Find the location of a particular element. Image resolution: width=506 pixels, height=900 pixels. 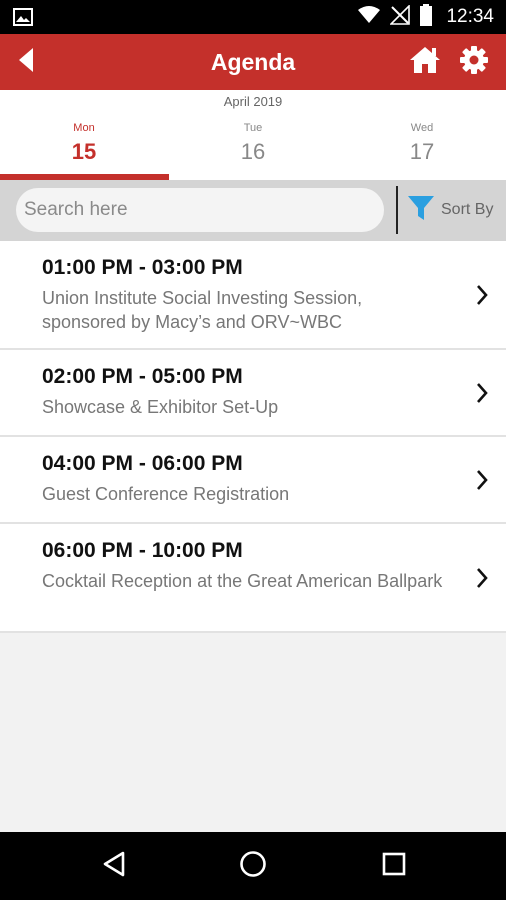

home-circle-icon is located at coordinates (253, 866).